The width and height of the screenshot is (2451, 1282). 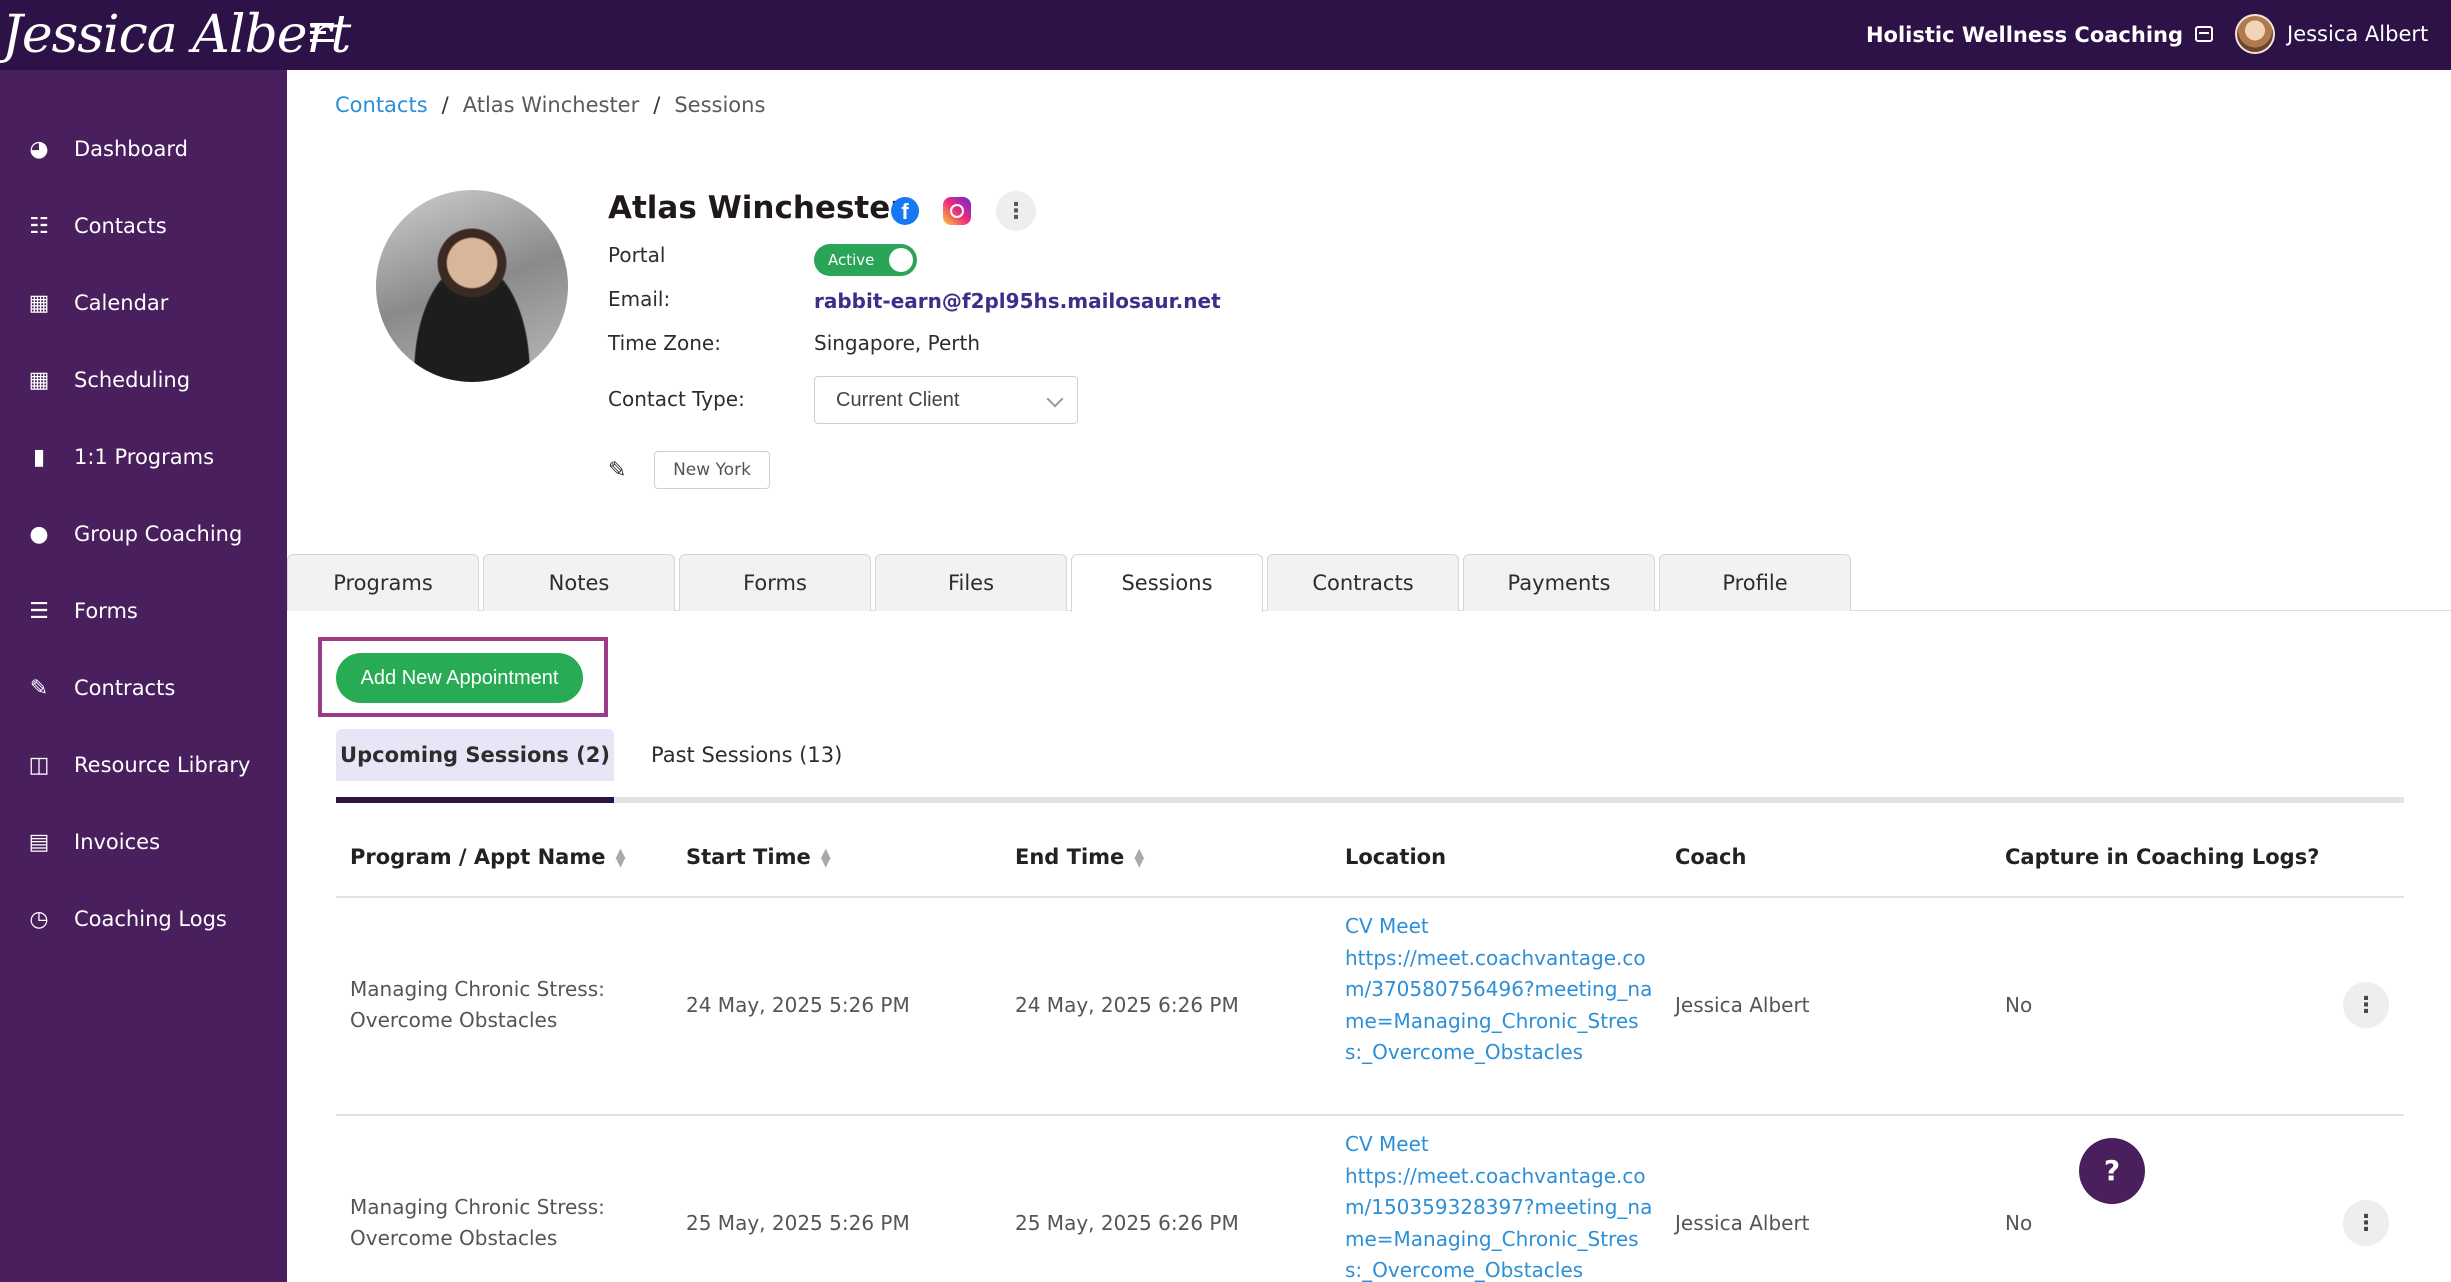 What do you see at coordinates (748, 857) in the screenshot?
I see `column-header-label: Start Time` at bounding box center [748, 857].